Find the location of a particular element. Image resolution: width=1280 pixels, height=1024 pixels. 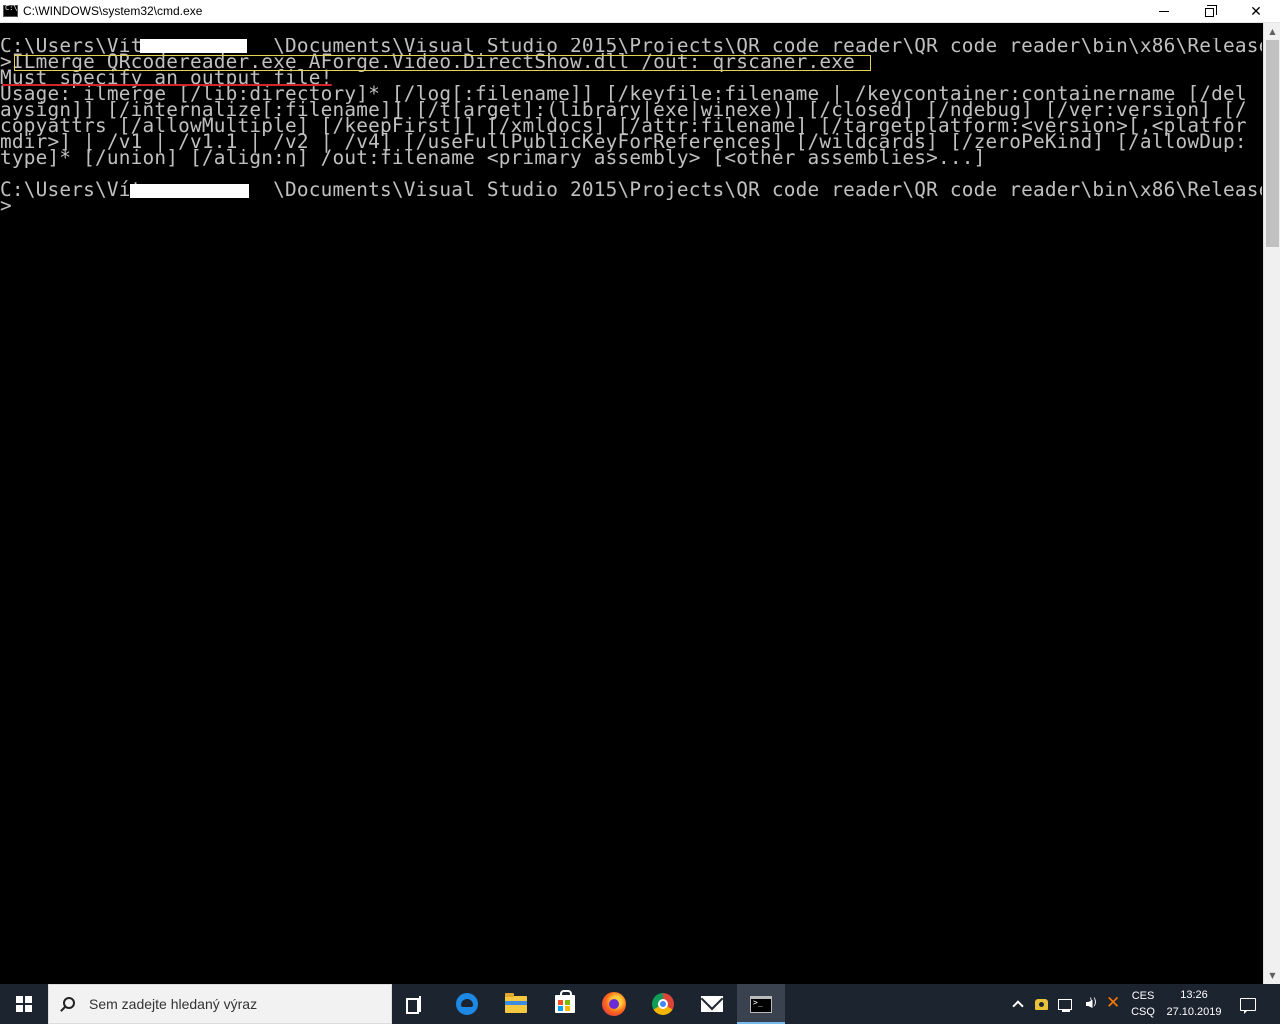

language-indicator: CES CSQ is located at coordinates (1143, 1004).